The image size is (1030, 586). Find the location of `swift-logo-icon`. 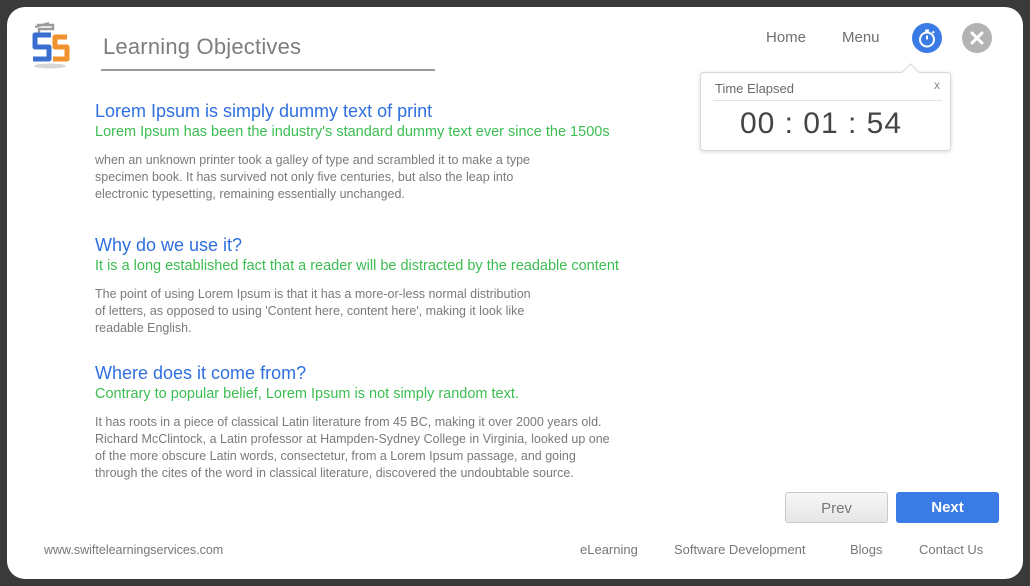

swift-logo-icon is located at coordinates (51, 45).